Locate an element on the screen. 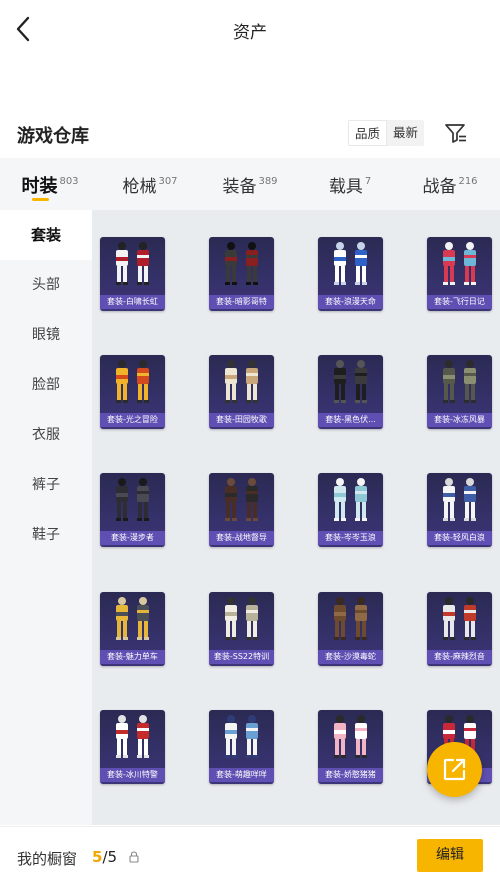 The image size is (500, 885). item-tile: 套装-白啸长虹 is located at coordinates (132, 274).